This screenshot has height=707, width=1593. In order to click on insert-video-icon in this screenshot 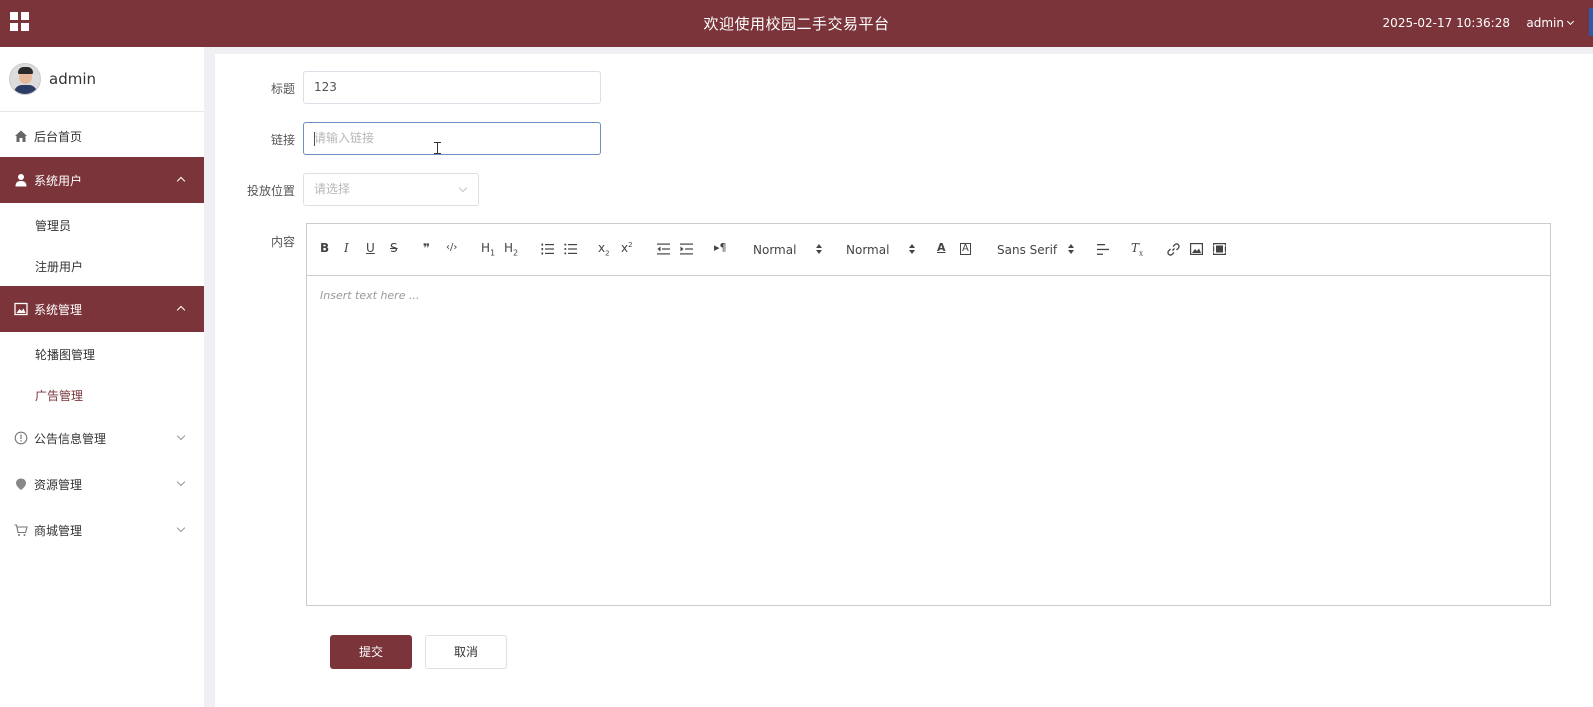, I will do `click(1219, 249)`.